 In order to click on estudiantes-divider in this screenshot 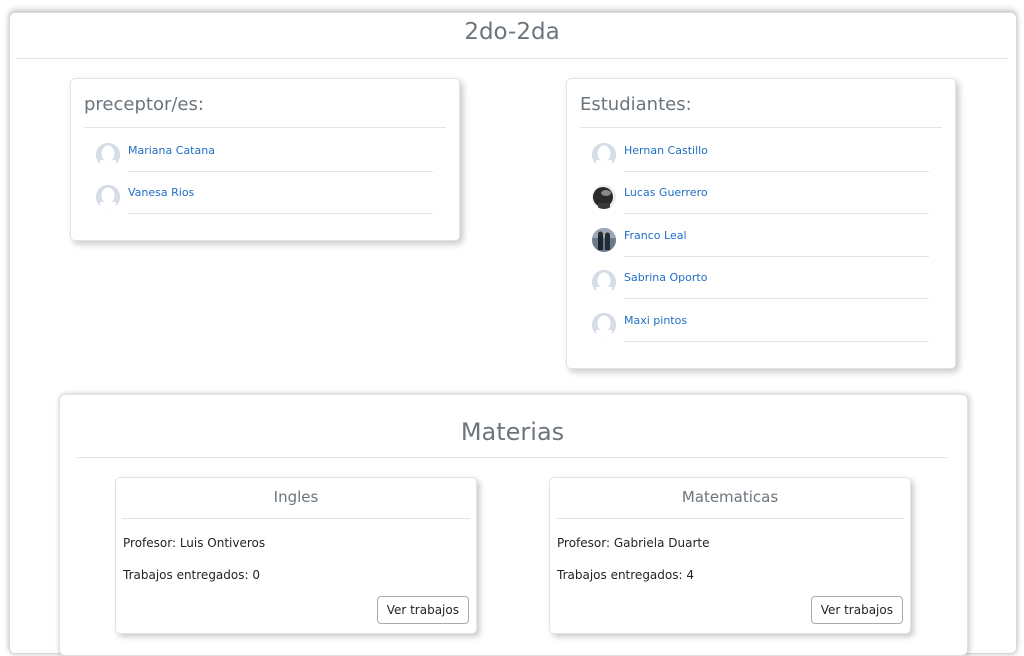, I will do `click(761, 127)`.